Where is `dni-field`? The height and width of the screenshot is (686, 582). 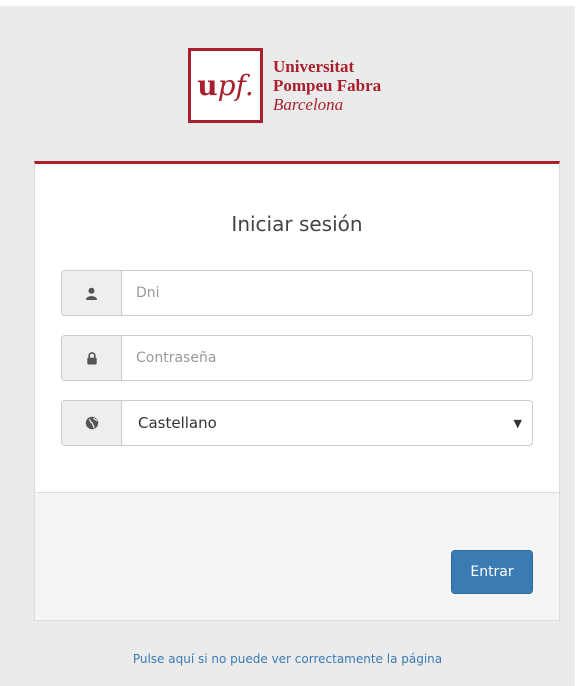 dni-field is located at coordinates (297, 293).